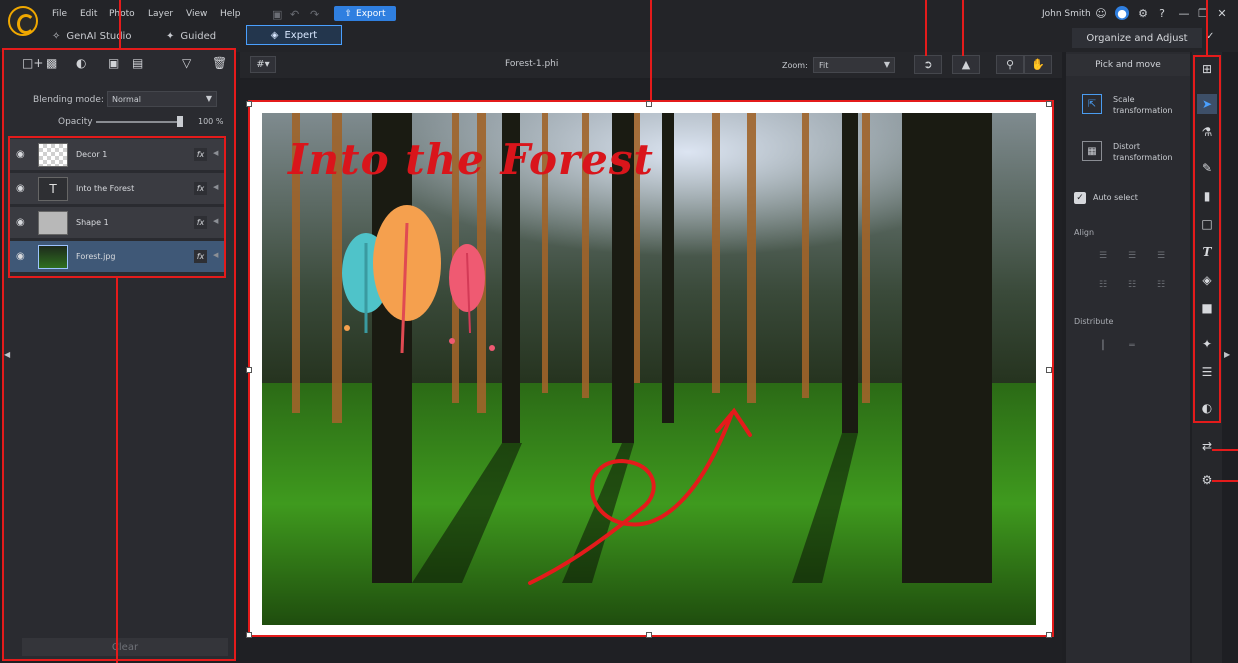 Image resolution: width=1238 pixels, height=663 pixels. Describe the element at coordinates (1207, 408) in the screenshot. I see `mask-icon: ◐` at that location.